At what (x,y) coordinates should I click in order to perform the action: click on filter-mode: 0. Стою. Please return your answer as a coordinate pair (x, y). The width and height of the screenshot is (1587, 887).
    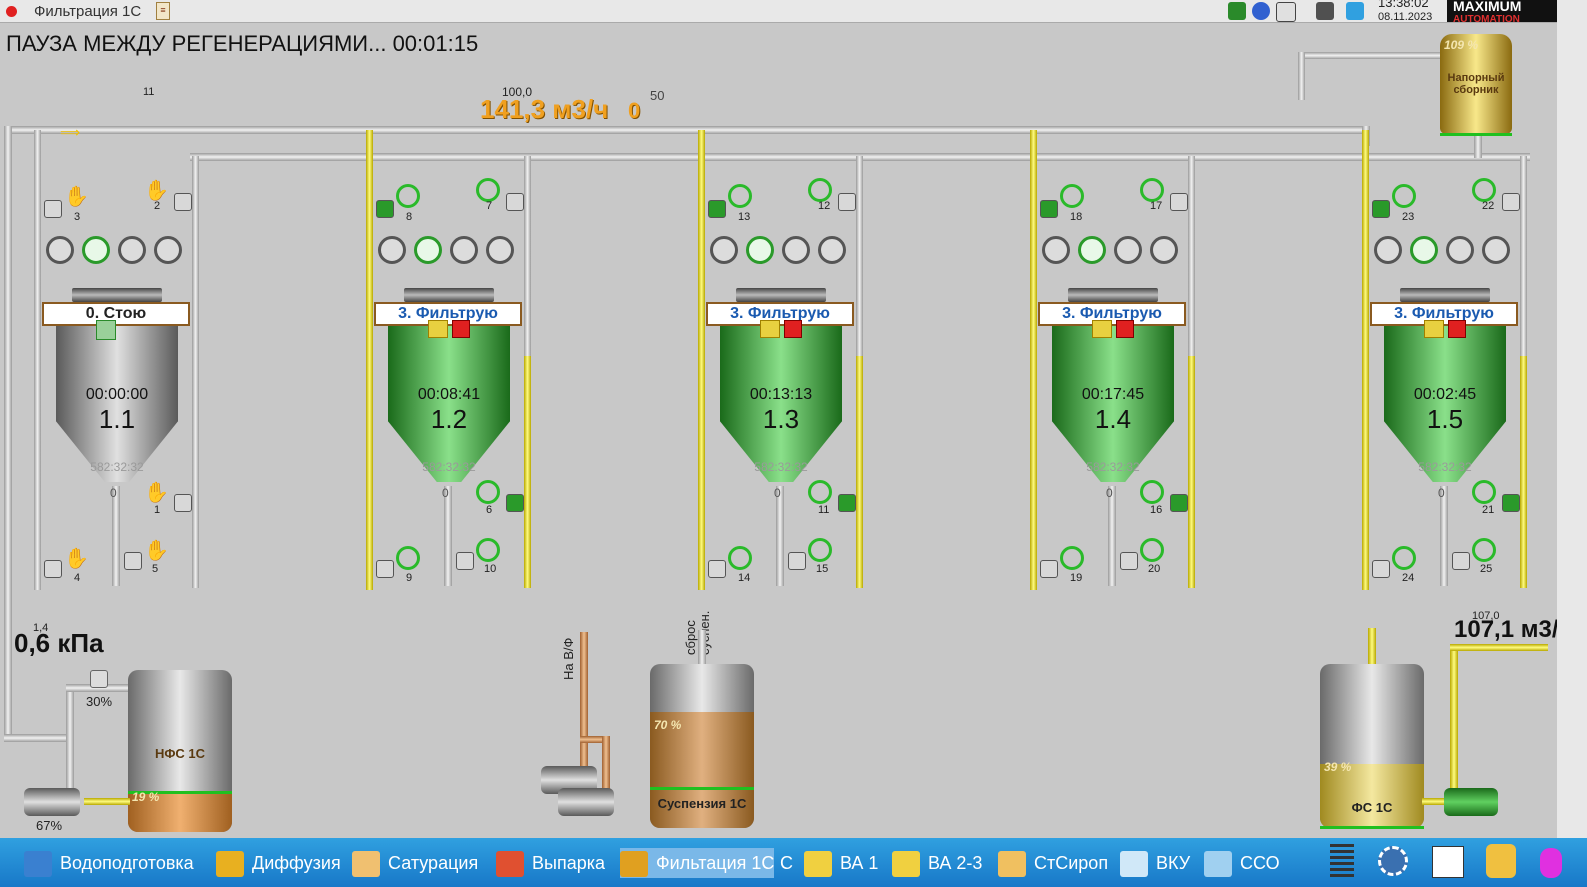
    Looking at the image, I should click on (116, 314).